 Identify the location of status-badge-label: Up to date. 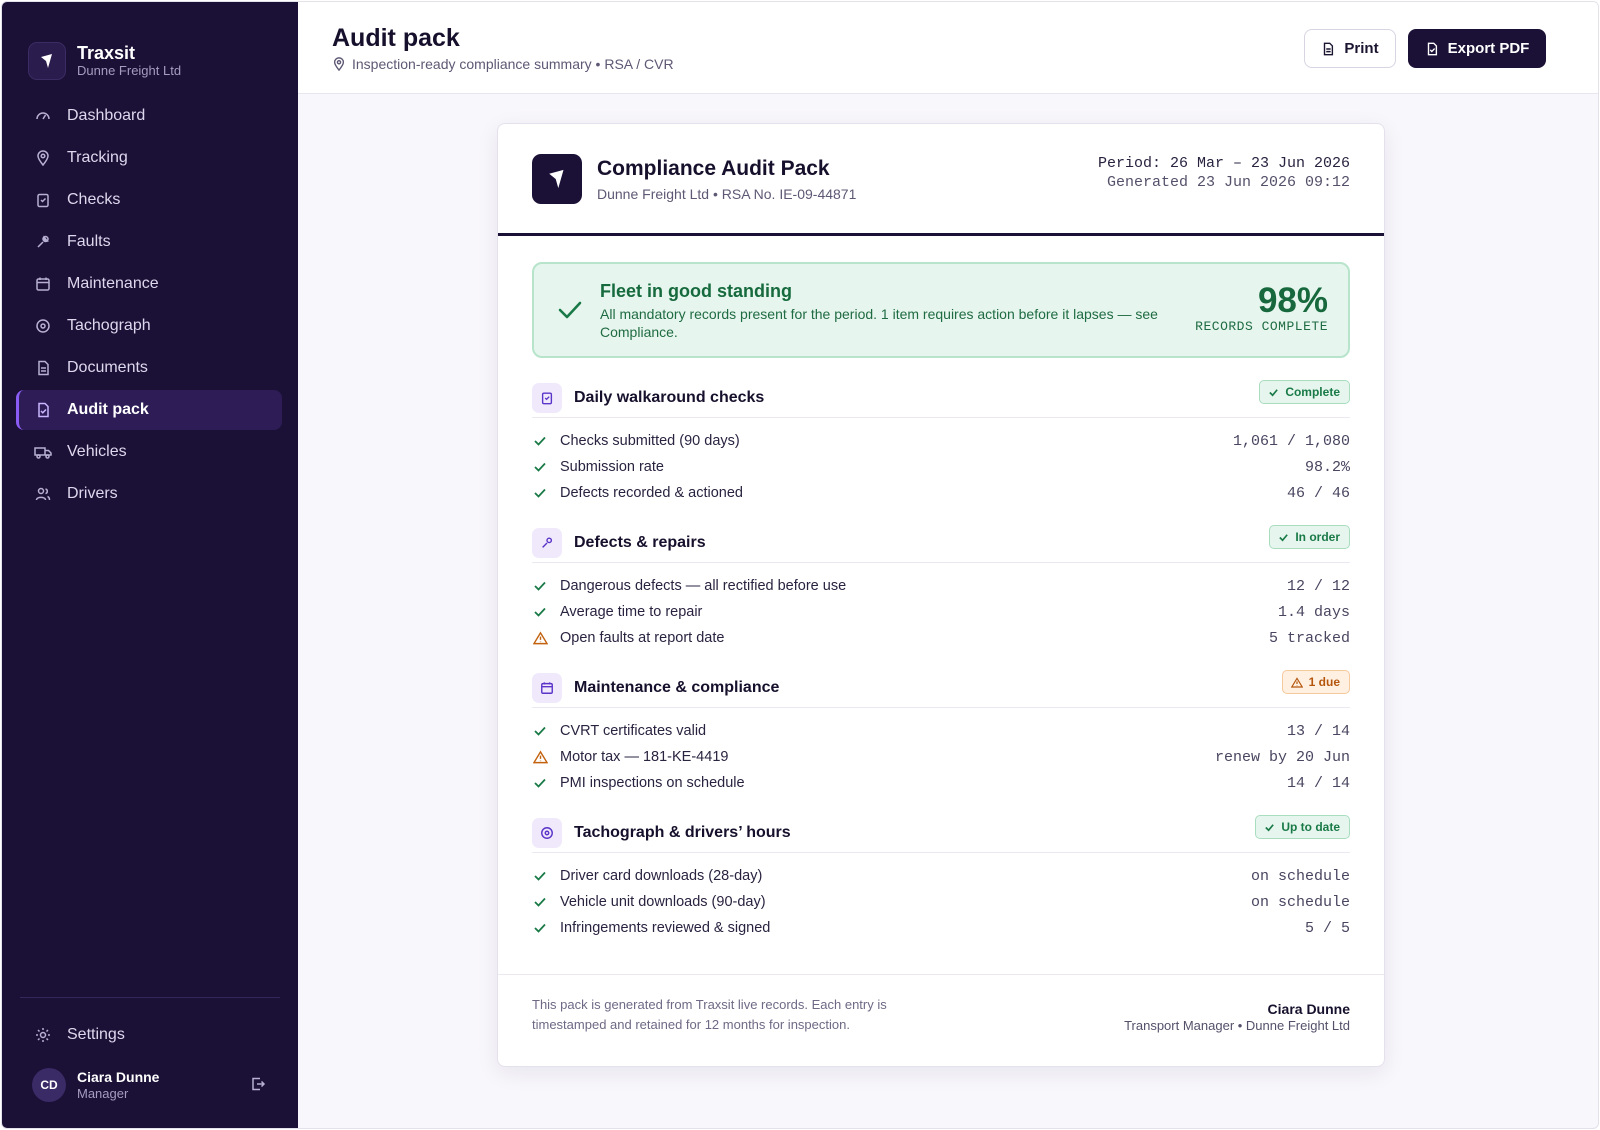
(1310, 827).